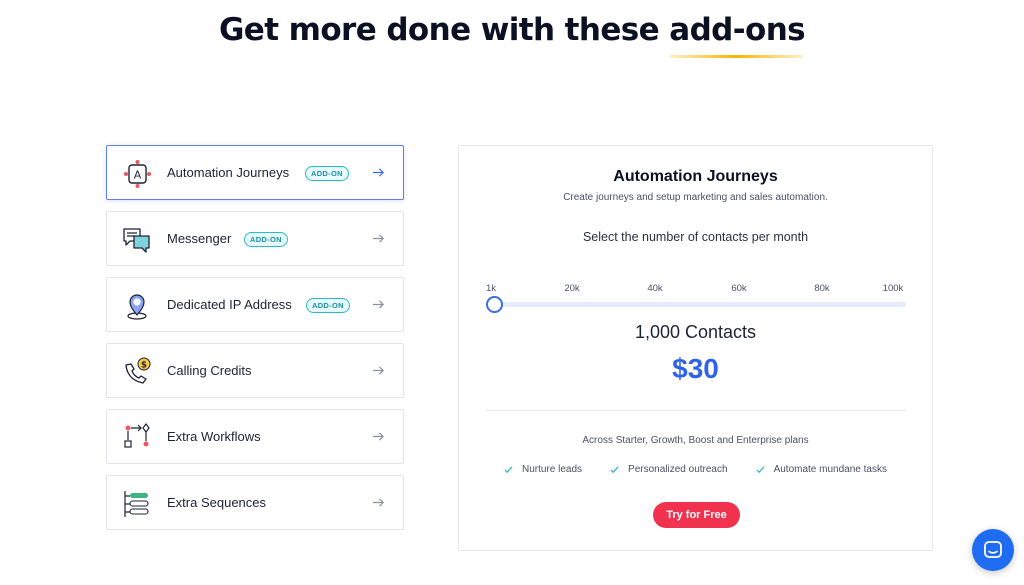 Image resolution: width=1024 pixels, height=585 pixels. I want to click on addon-item-messenger: Messenger ADD-ON, so click(255, 238).